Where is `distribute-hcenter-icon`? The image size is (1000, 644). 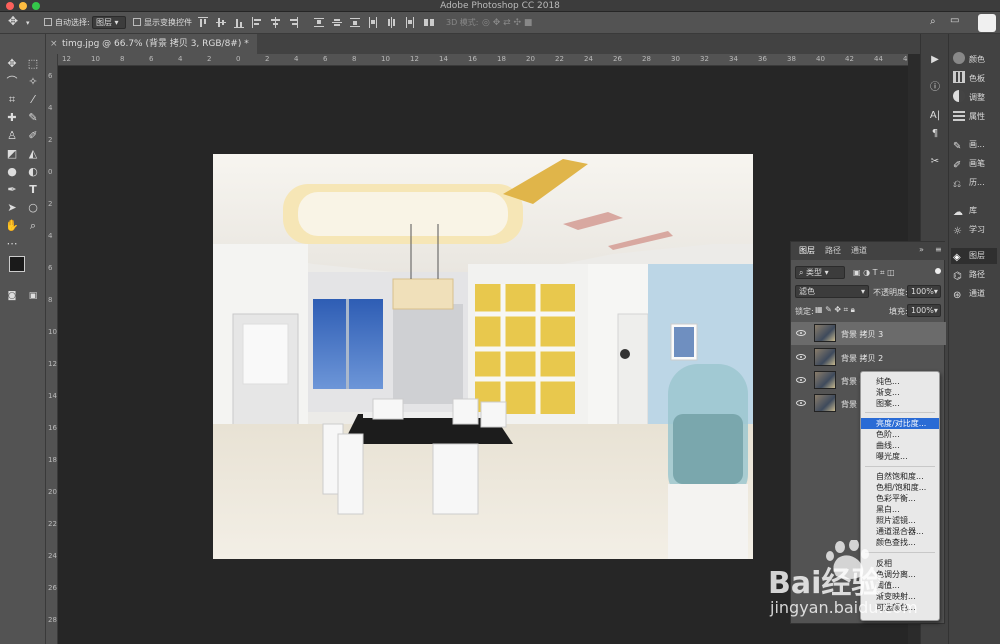 distribute-hcenter-icon is located at coordinates (391, 22).